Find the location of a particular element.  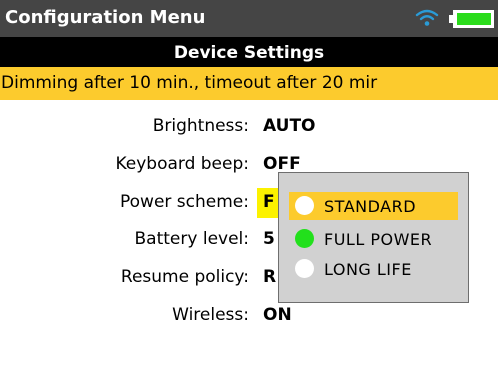

setting-value: ON is located at coordinates (277, 315).